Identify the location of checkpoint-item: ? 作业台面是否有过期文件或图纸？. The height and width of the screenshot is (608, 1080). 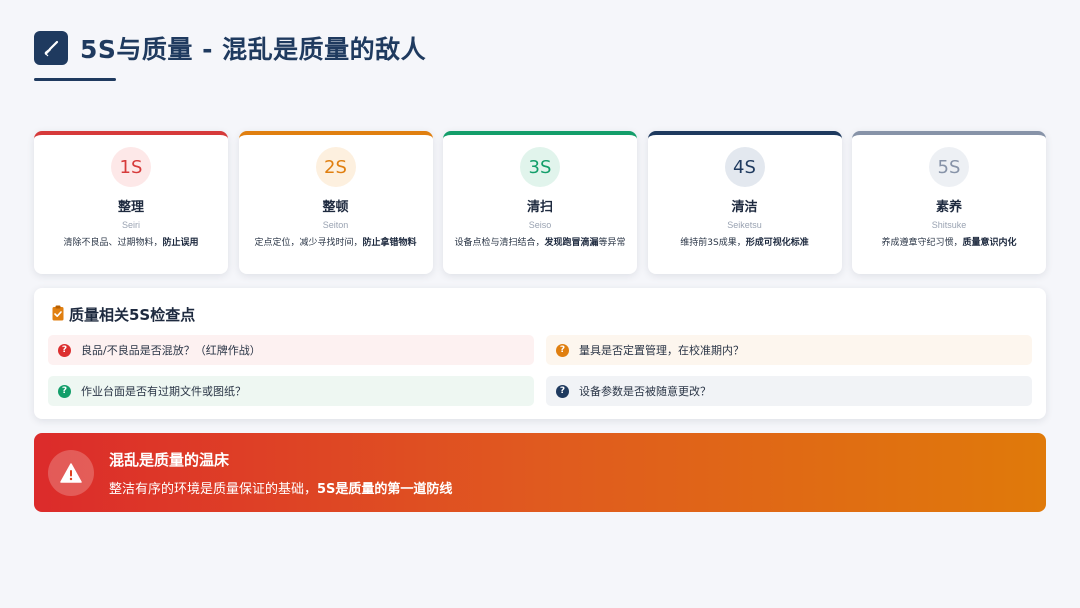
(291, 391).